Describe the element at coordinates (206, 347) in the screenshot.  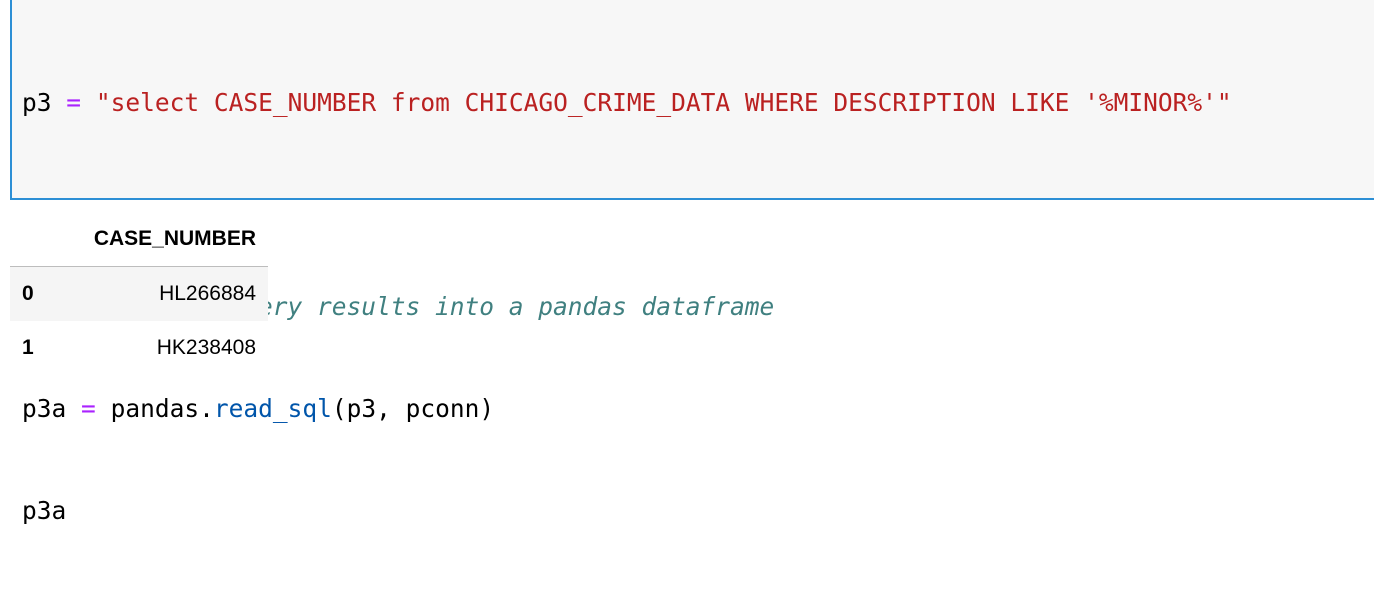
I see `case-number-cell: HK238408` at that location.